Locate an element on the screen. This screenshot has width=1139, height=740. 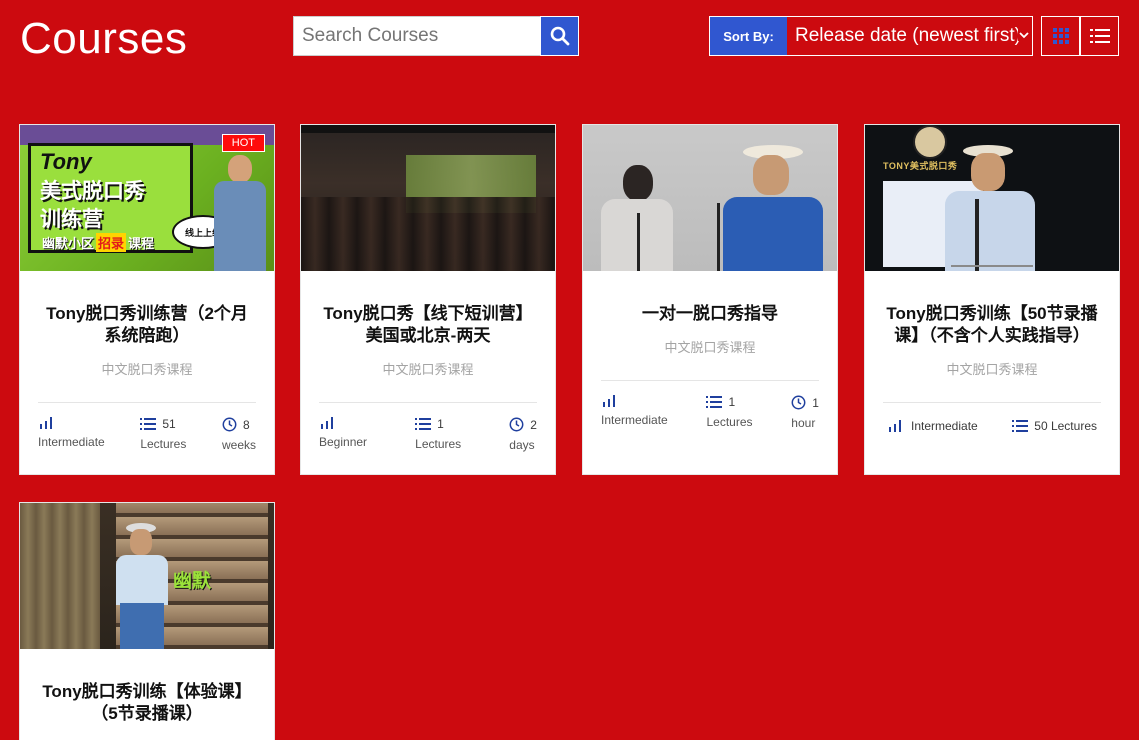
sort-label: Sort By: is located at coordinates (748, 36).